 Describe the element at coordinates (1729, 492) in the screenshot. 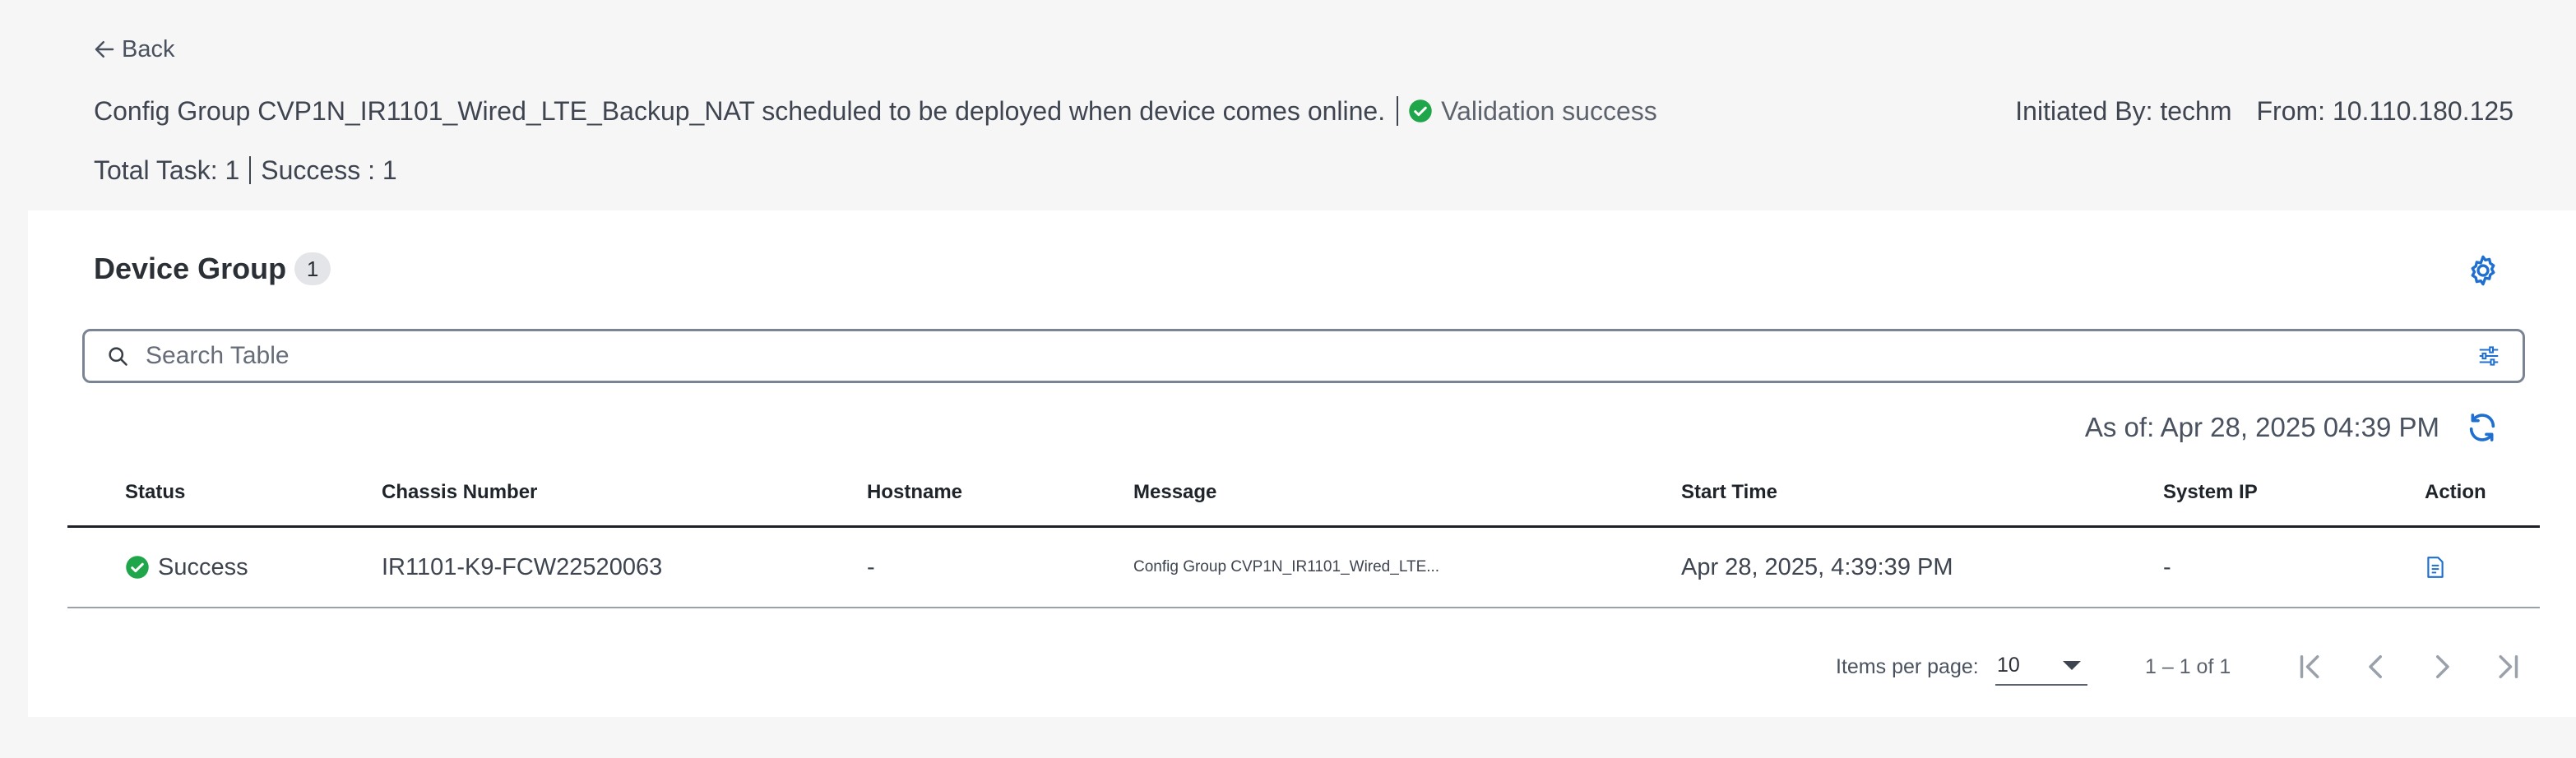

I see `column-start-time: Start Time` at that location.